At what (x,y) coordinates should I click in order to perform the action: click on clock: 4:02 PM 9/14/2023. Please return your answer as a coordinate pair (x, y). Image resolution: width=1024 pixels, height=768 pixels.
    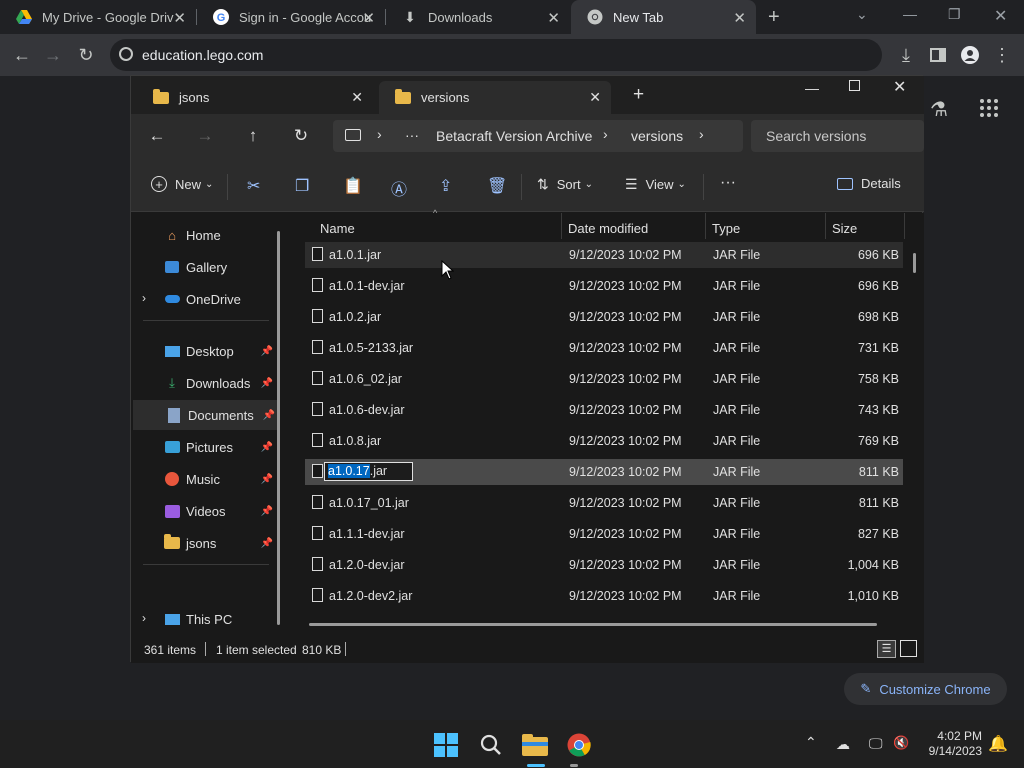
    Looking at the image, I should click on (951, 744).